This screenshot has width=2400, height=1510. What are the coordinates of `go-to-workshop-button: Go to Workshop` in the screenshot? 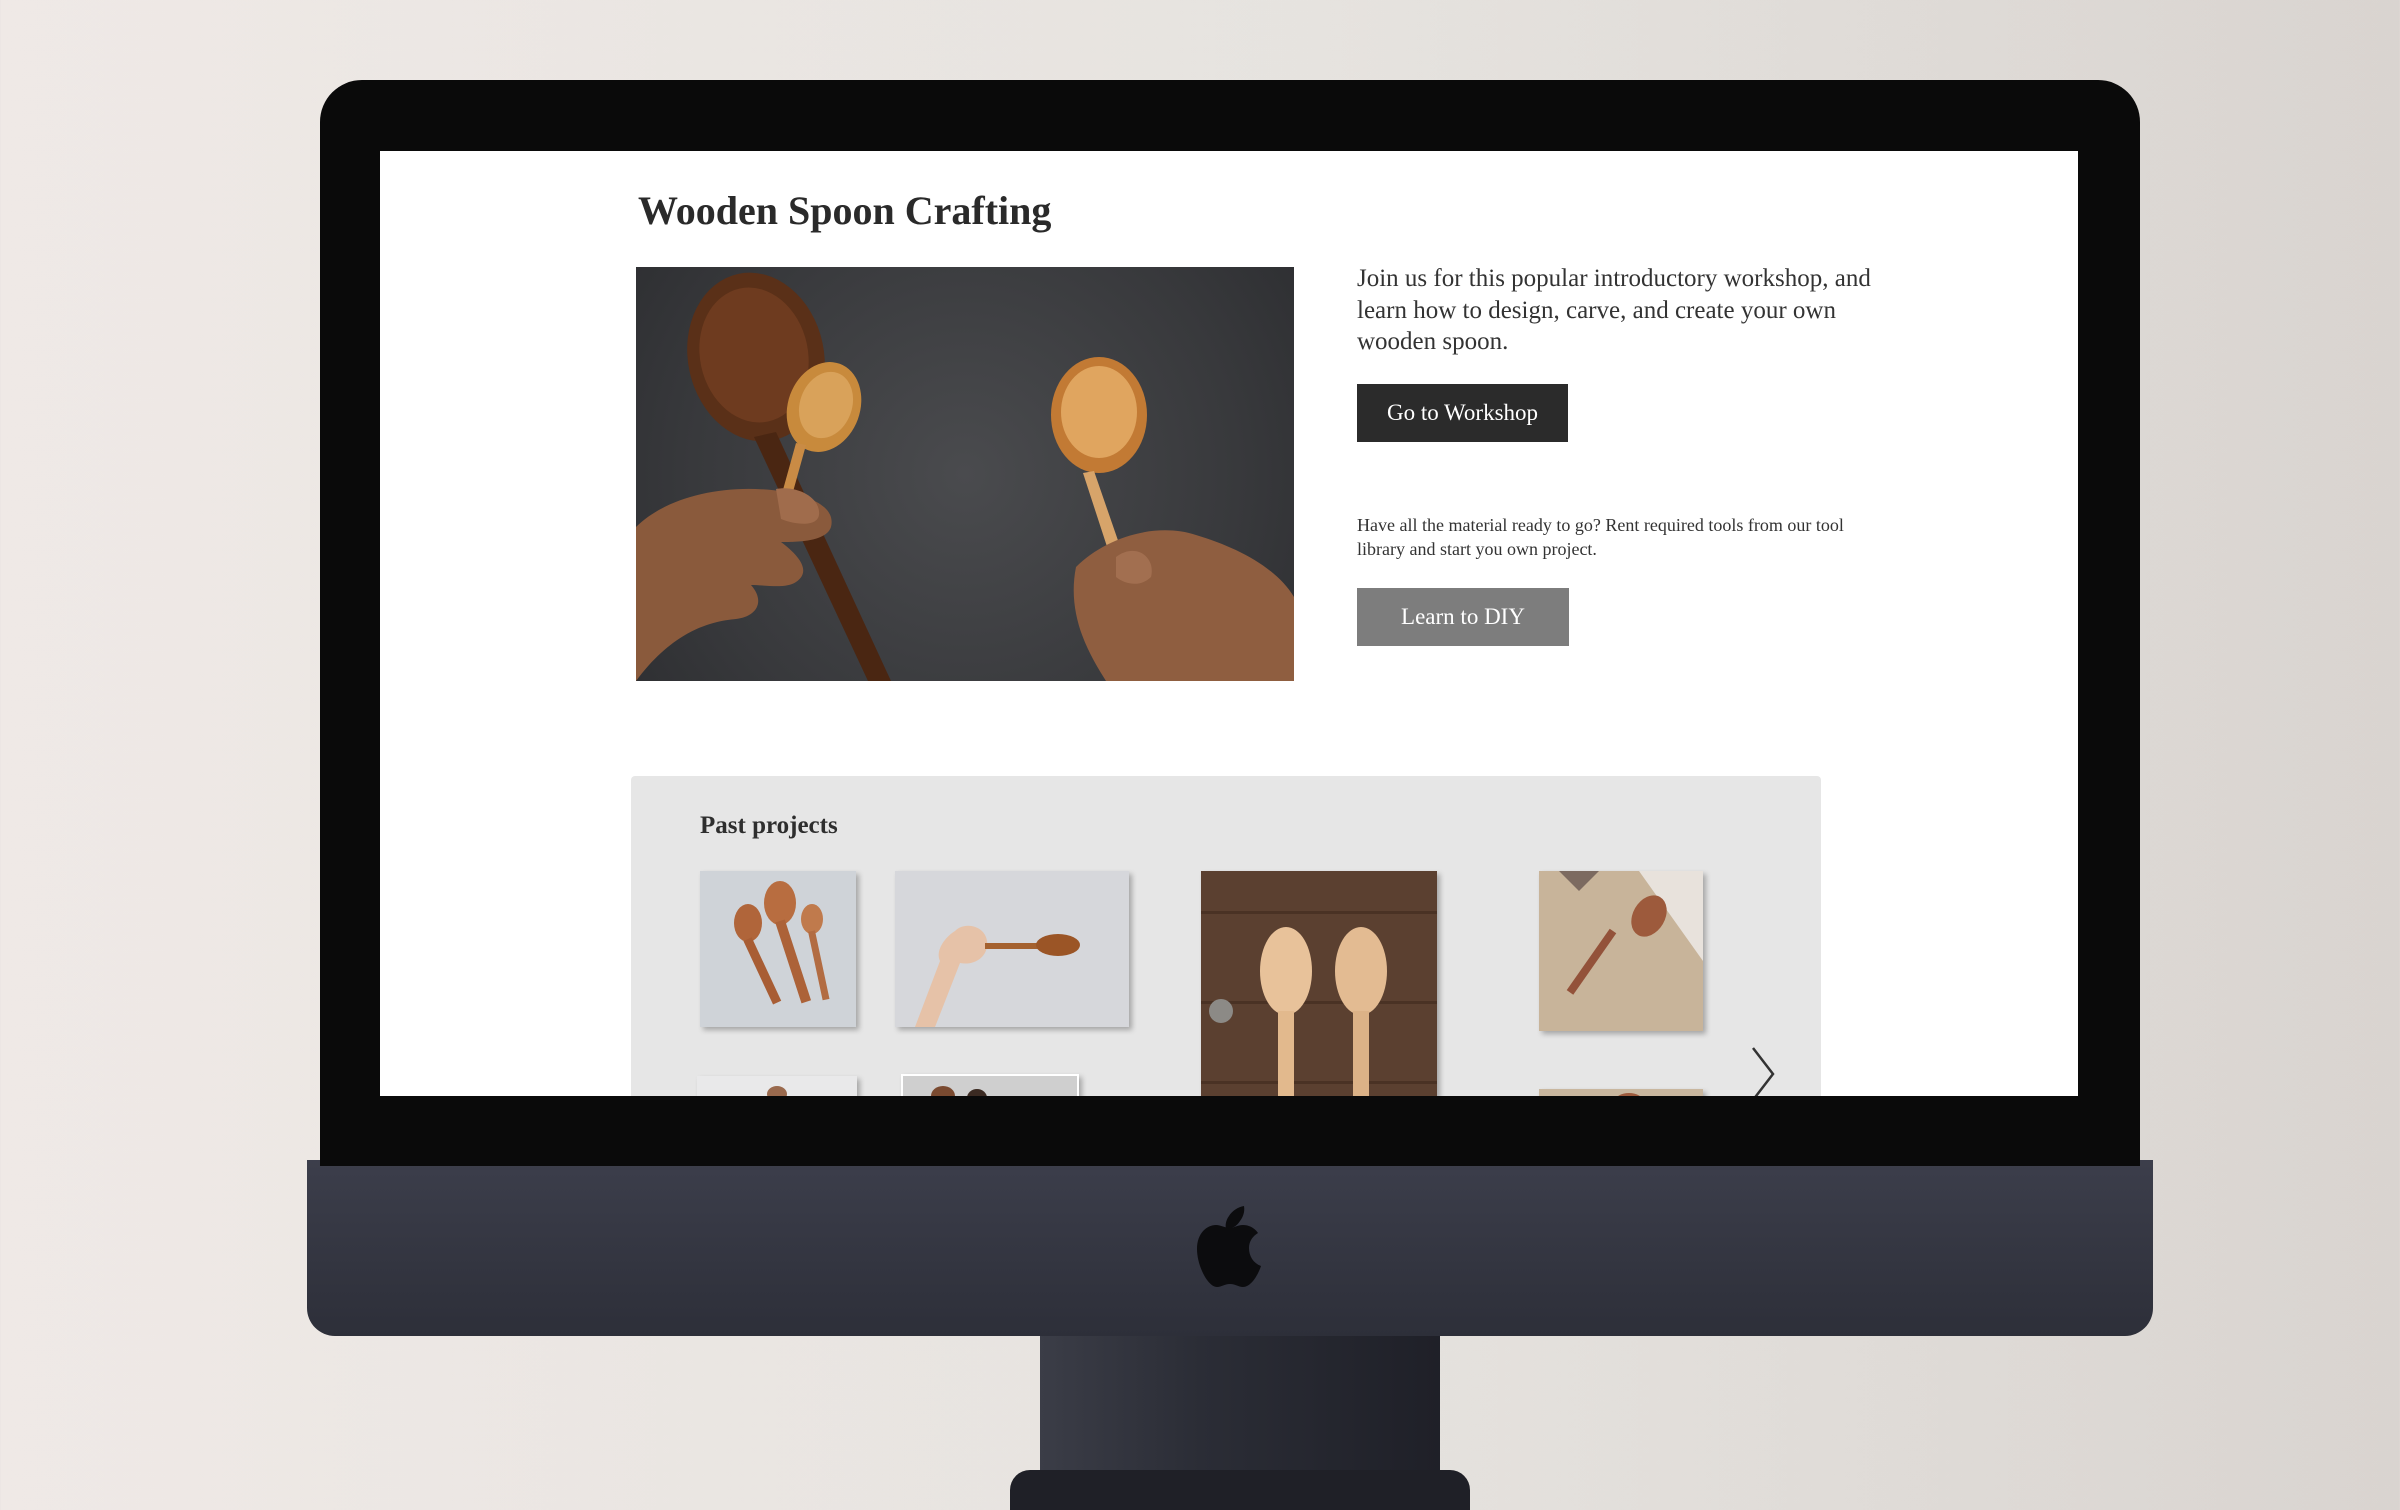 It's located at (1462, 413).